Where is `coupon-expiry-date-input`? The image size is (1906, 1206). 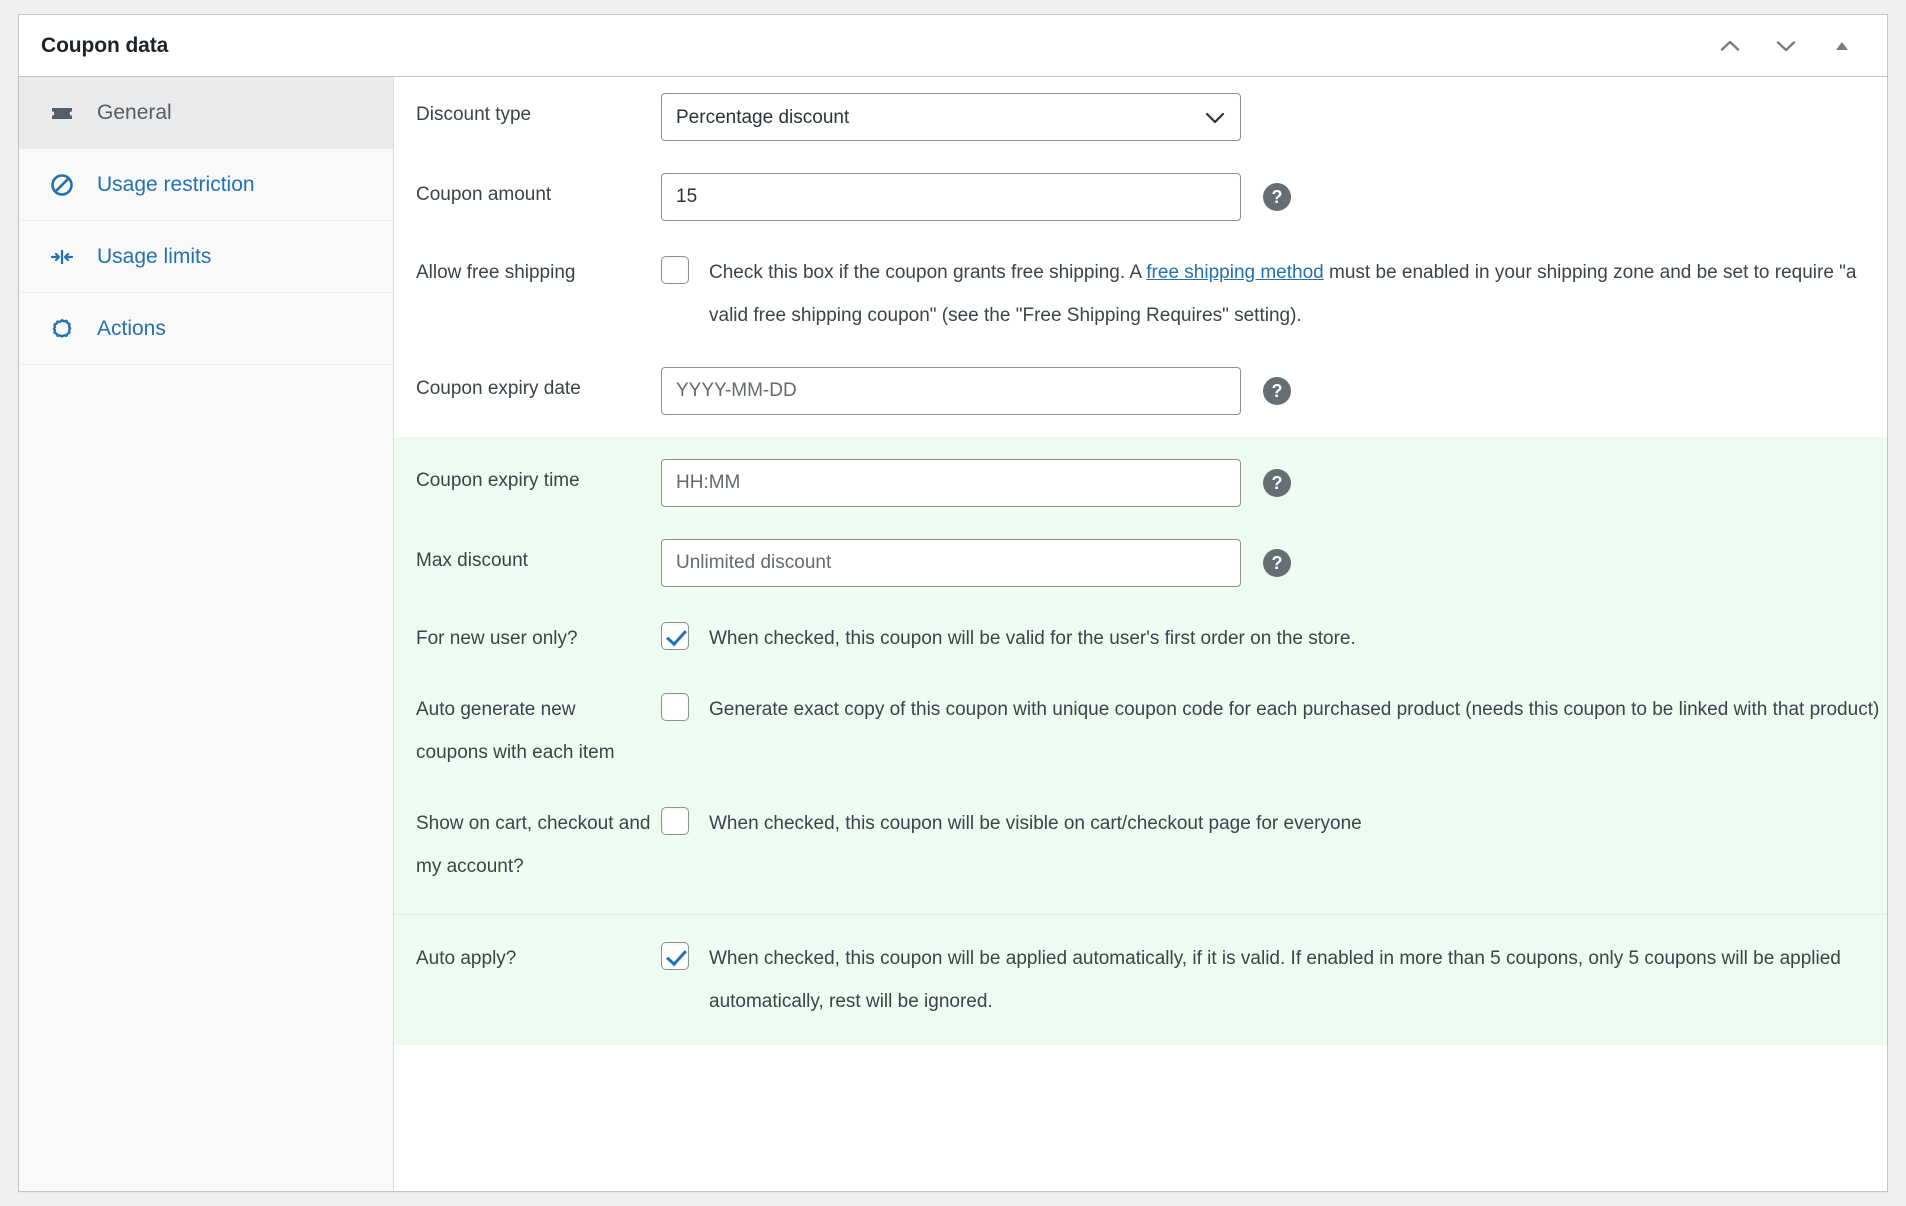
coupon-expiry-date-input is located at coordinates (951, 391).